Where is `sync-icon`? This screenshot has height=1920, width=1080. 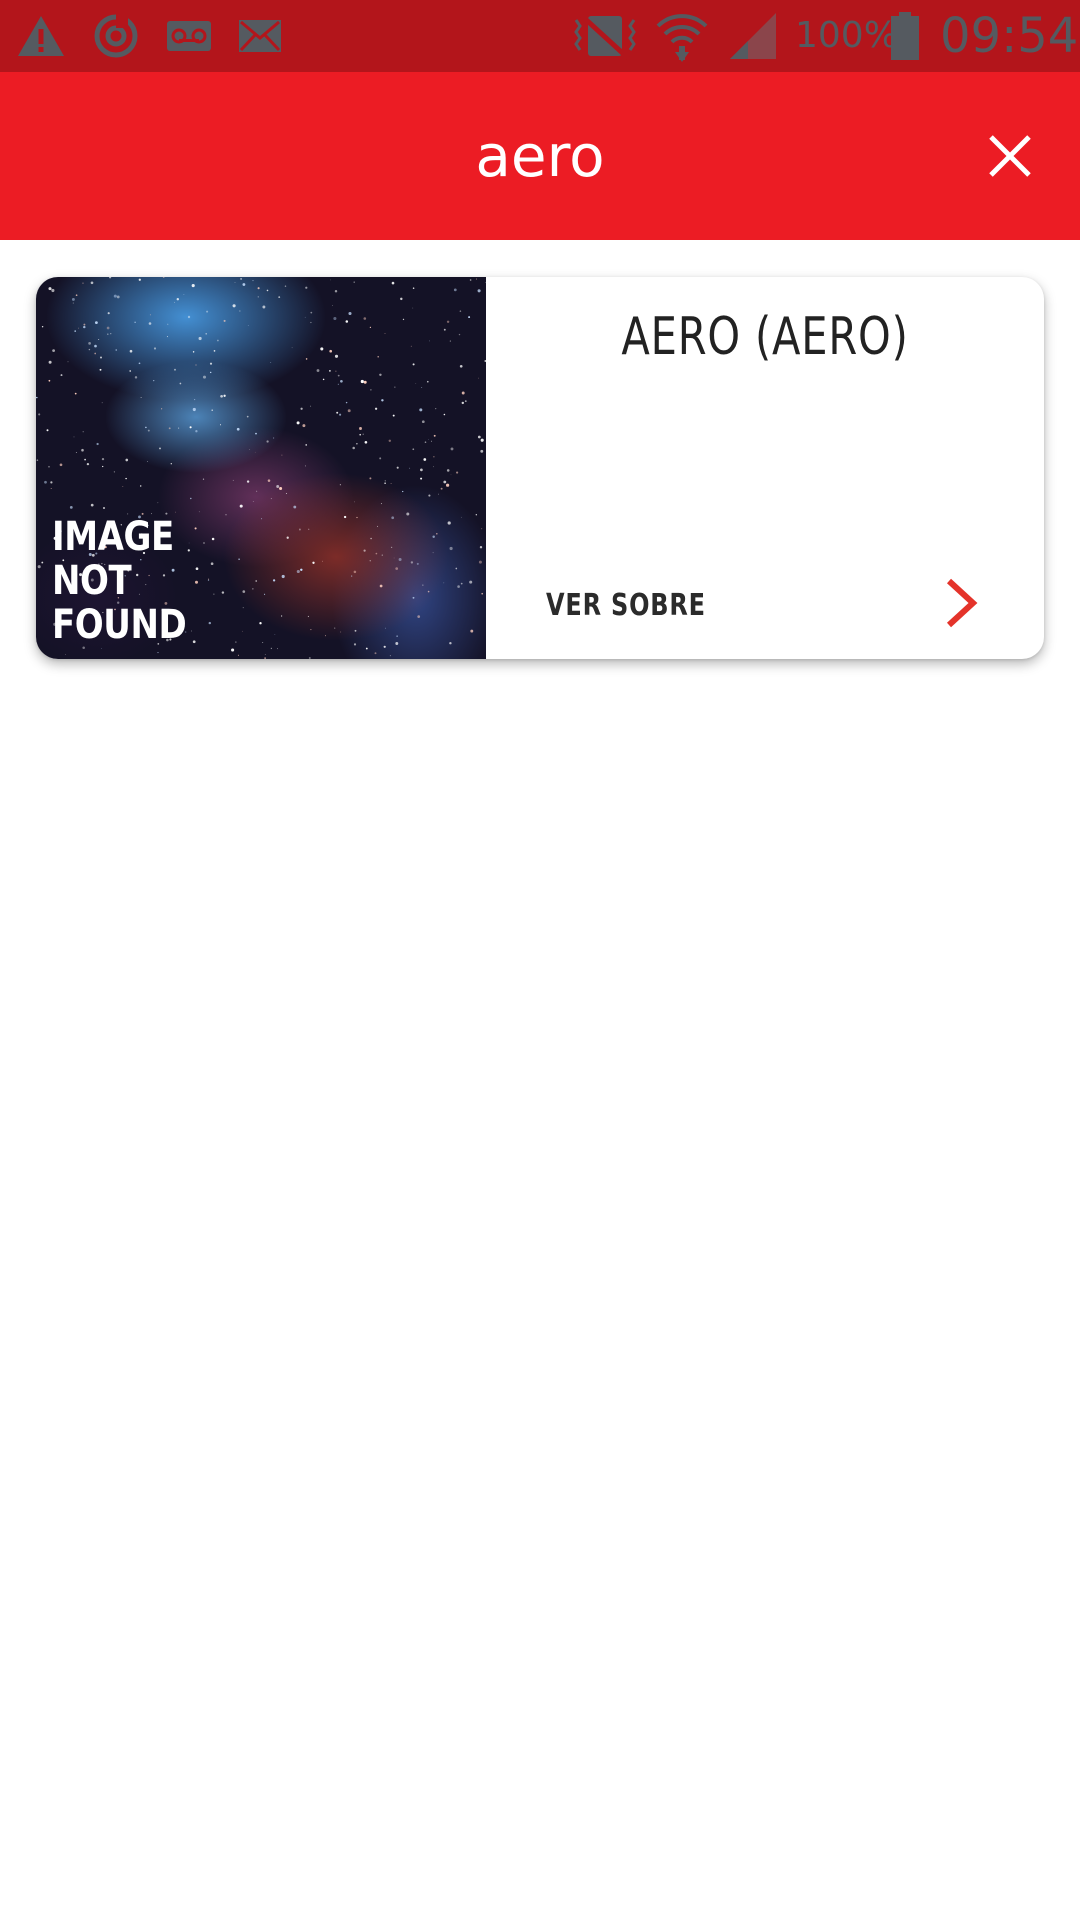 sync-icon is located at coordinates (116, 36).